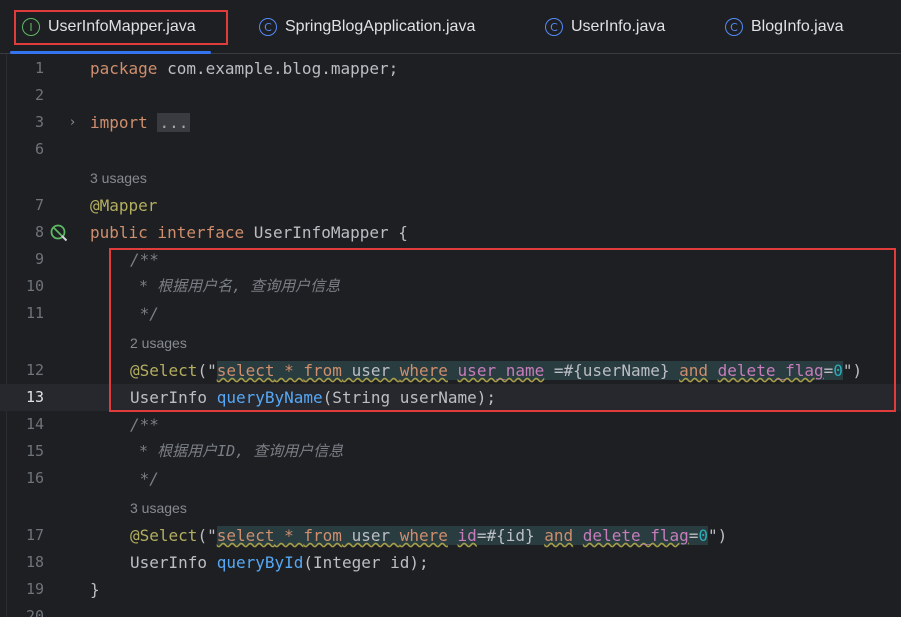  What do you see at coordinates (95, 589) in the screenshot?
I see `code-text: }` at bounding box center [95, 589].